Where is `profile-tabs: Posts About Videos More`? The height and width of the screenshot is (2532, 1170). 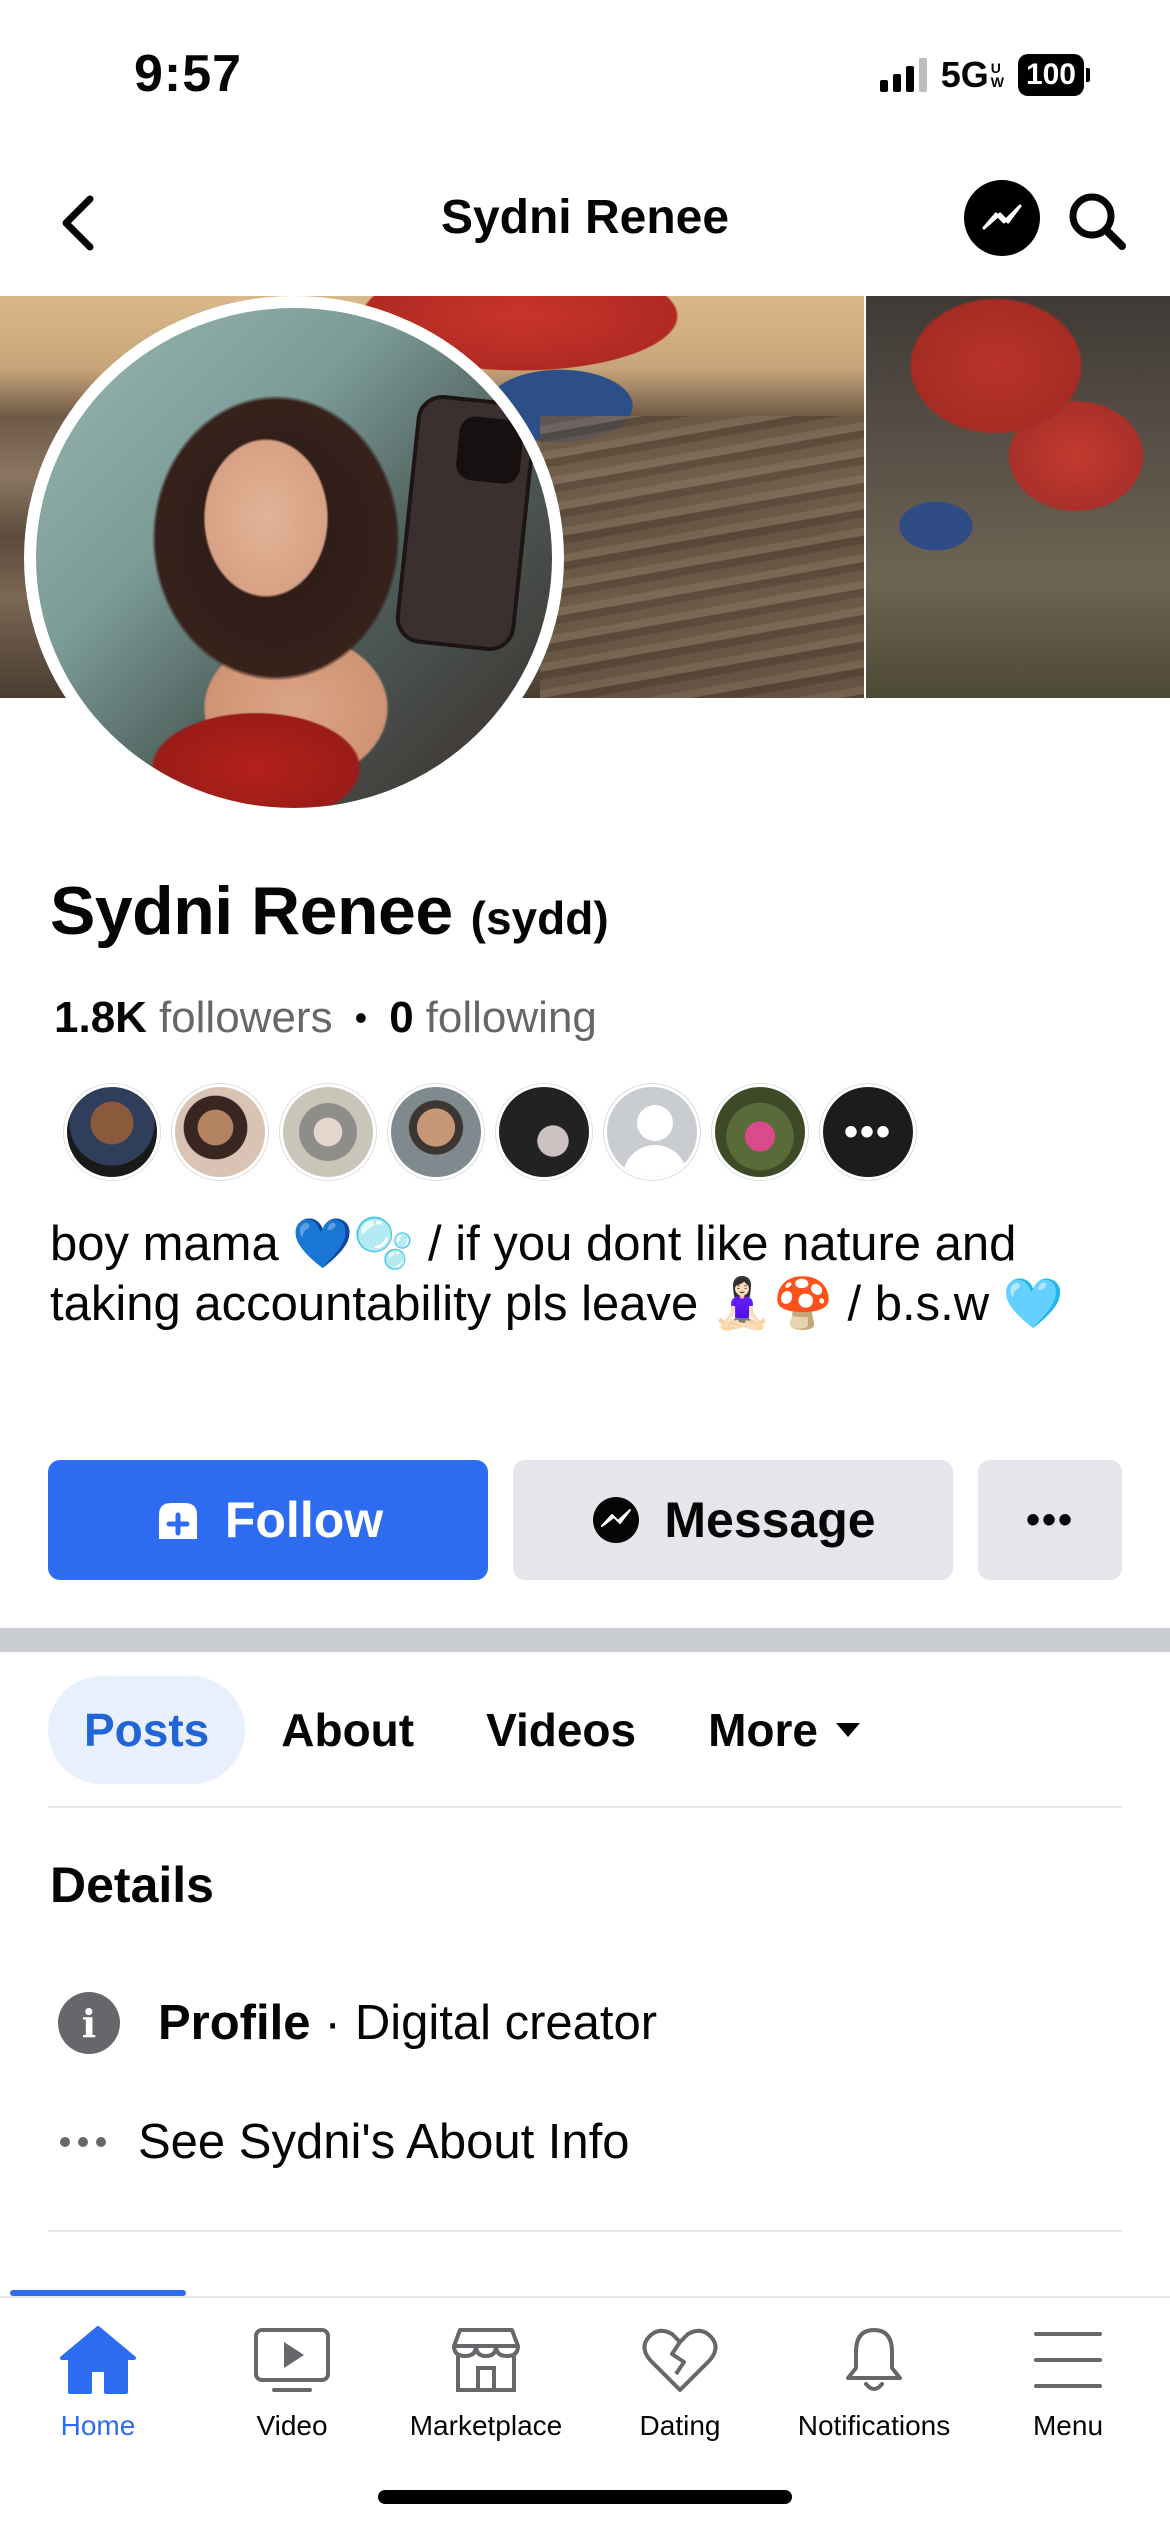
profile-tabs: Posts About Videos More is located at coordinates (472, 1730).